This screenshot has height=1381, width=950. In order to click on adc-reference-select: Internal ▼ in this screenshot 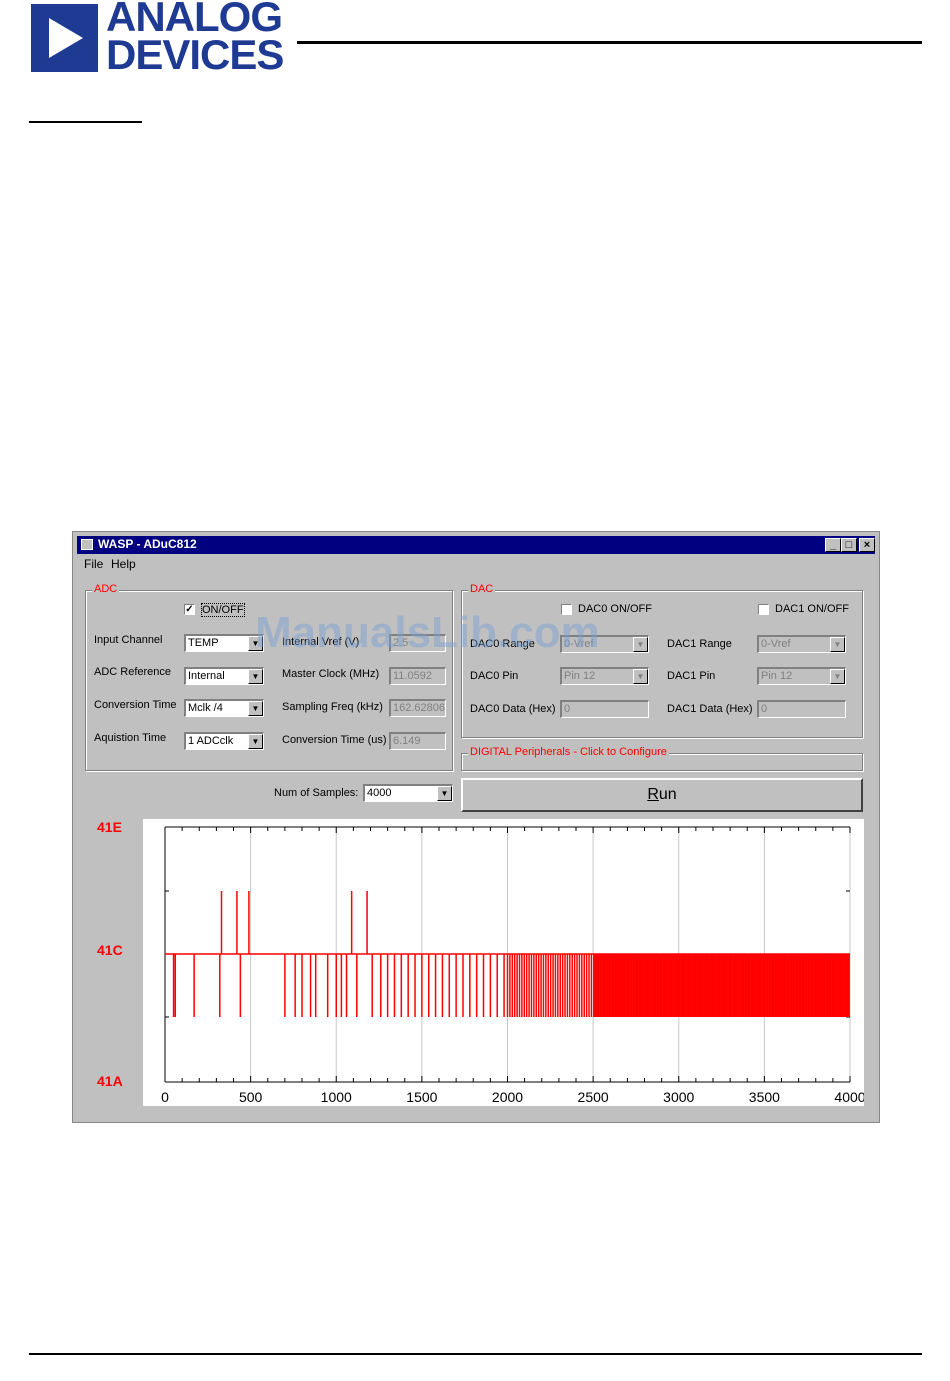, I will do `click(224, 676)`.